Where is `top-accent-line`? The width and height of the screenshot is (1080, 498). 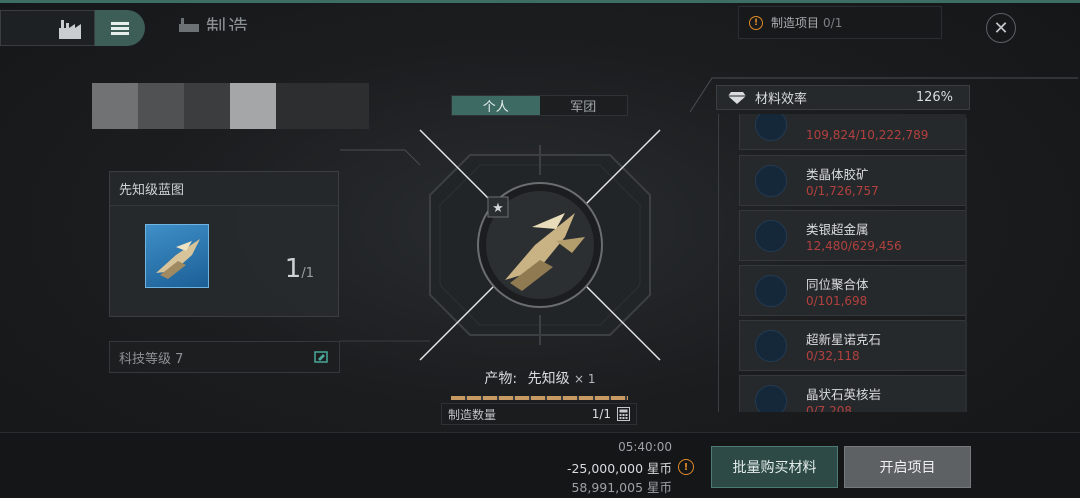 top-accent-line is located at coordinates (540, 1).